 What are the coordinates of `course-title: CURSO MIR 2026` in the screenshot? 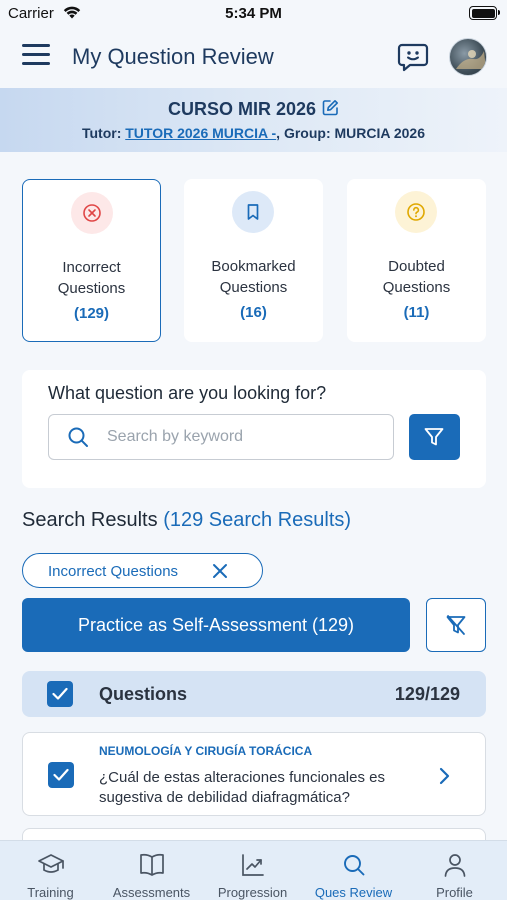 It's located at (253, 110).